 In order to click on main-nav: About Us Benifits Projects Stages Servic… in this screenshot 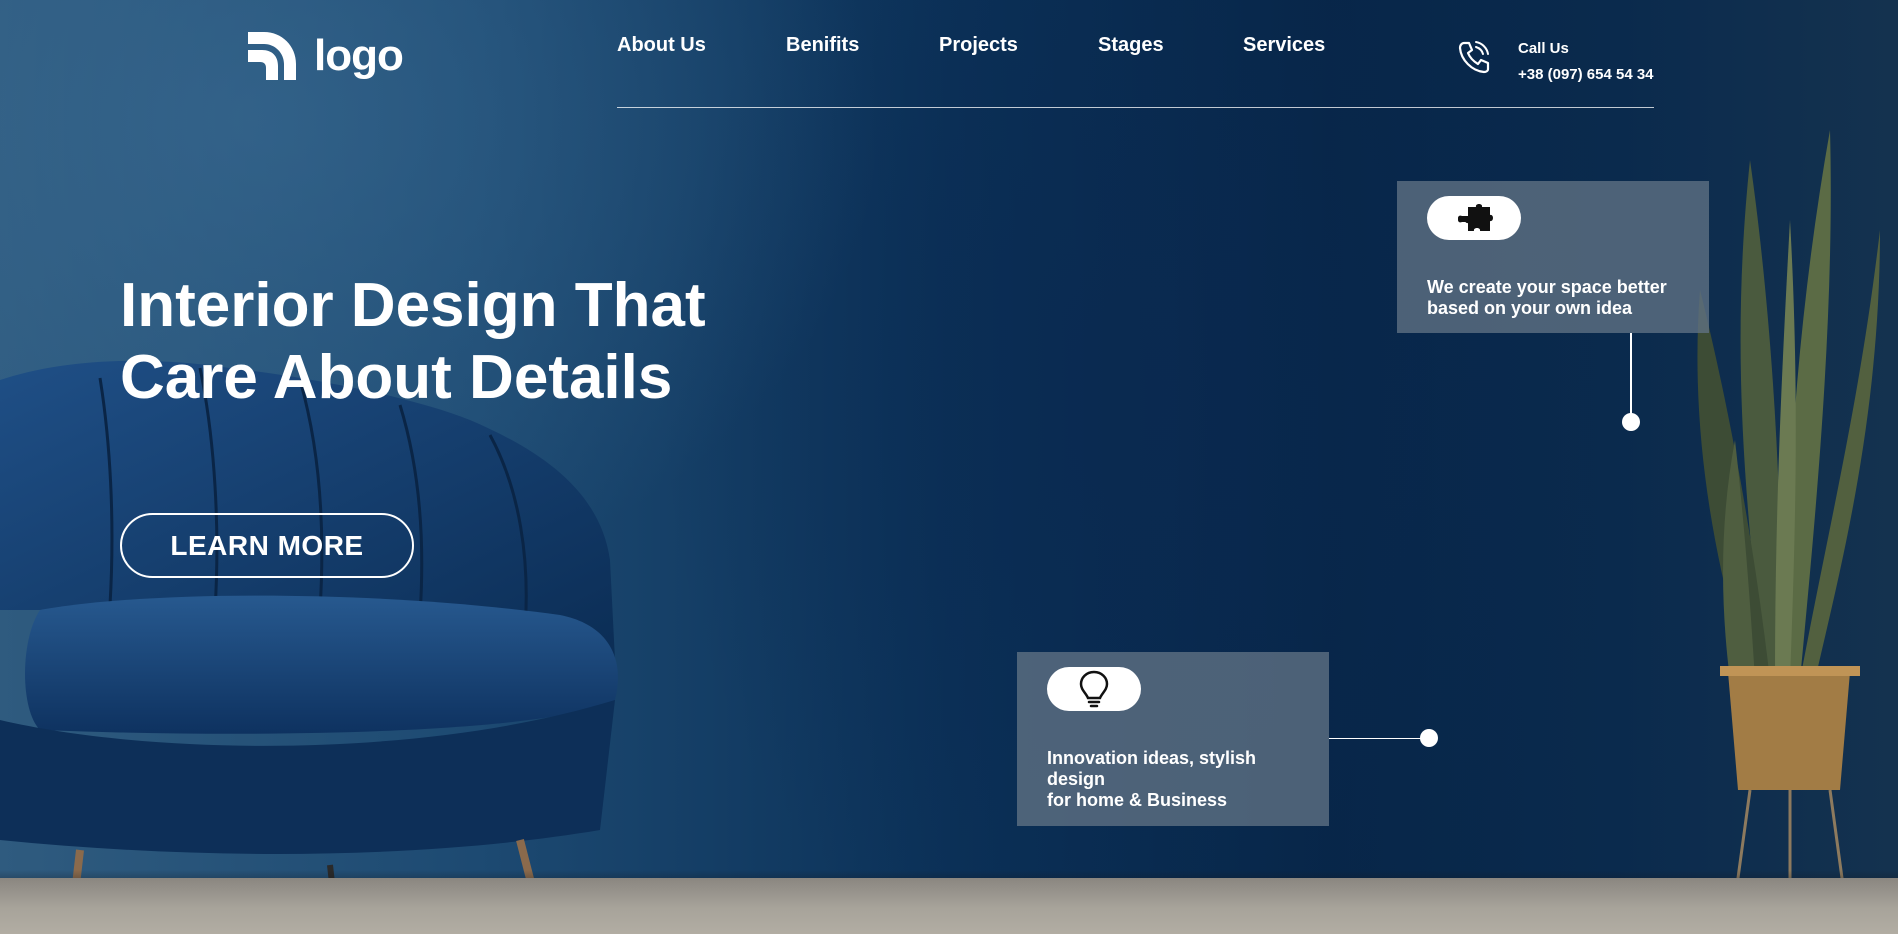, I will do `click(1137, 49)`.